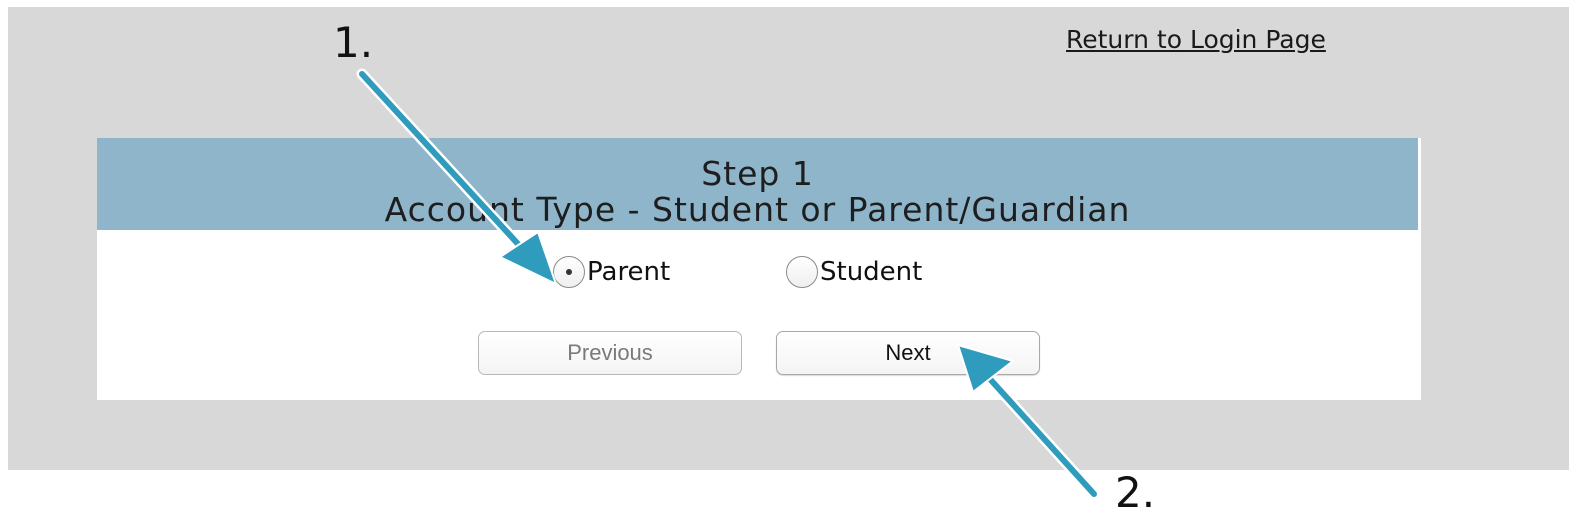 The width and height of the screenshot is (1569, 523). Describe the element at coordinates (569, 272) in the screenshot. I see `parent-radio-button` at that location.